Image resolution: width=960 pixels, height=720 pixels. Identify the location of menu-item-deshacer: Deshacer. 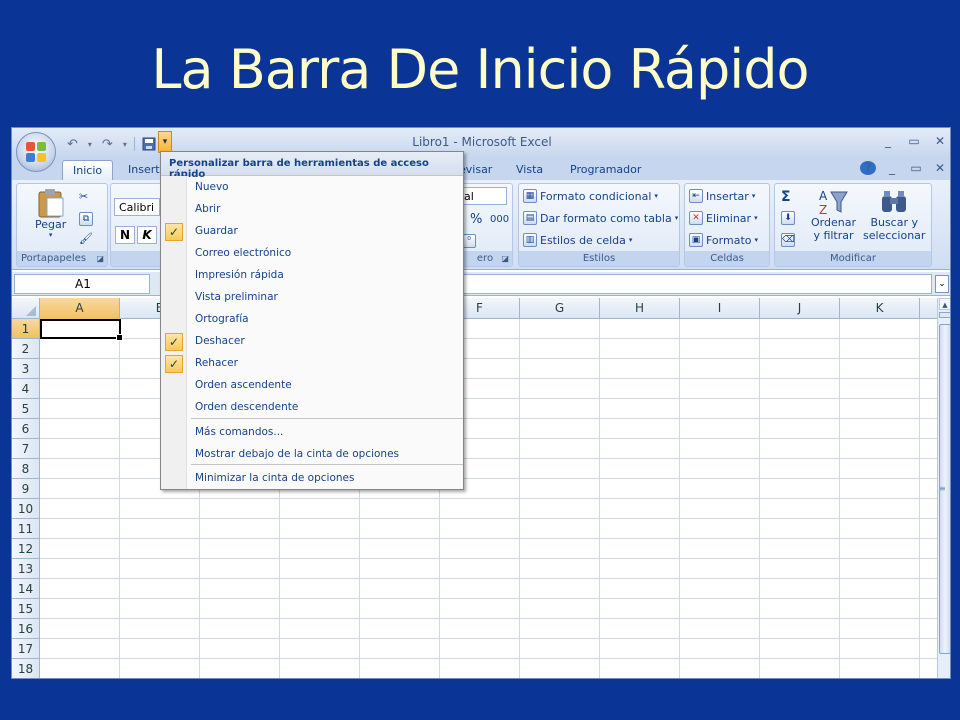
(325, 342).